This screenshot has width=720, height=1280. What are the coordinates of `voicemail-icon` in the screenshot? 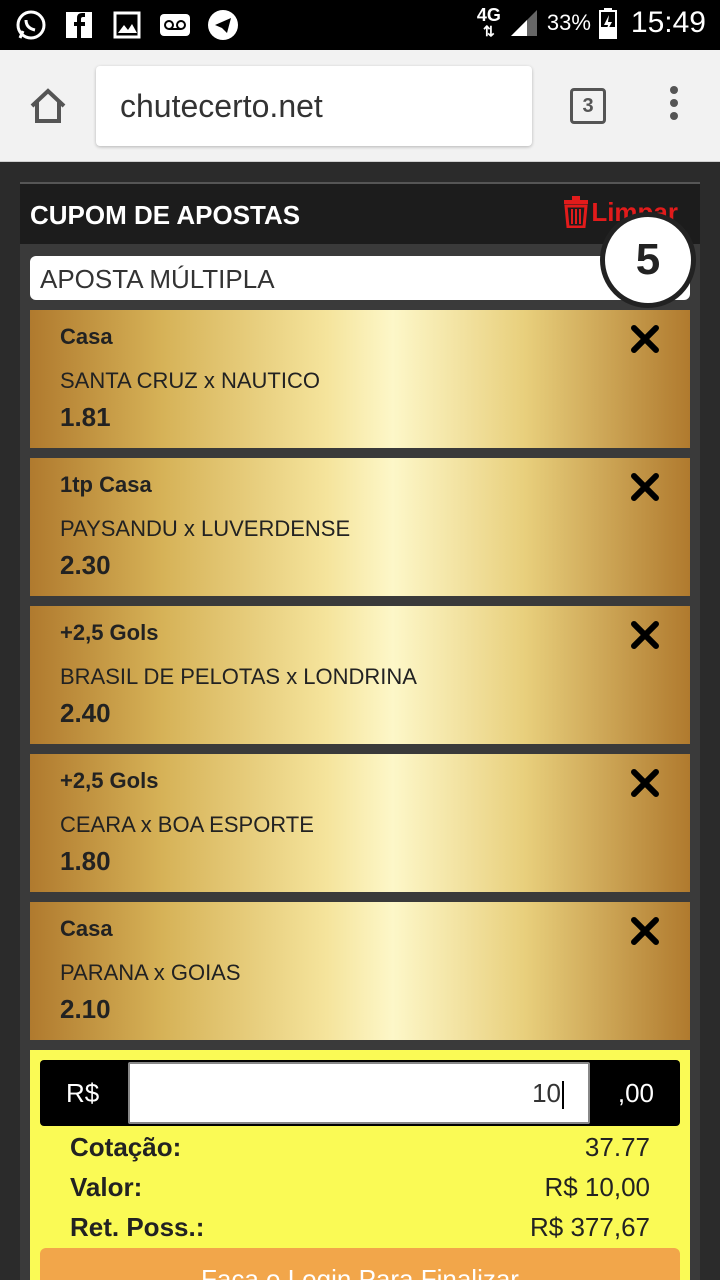 It's located at (175, 25).